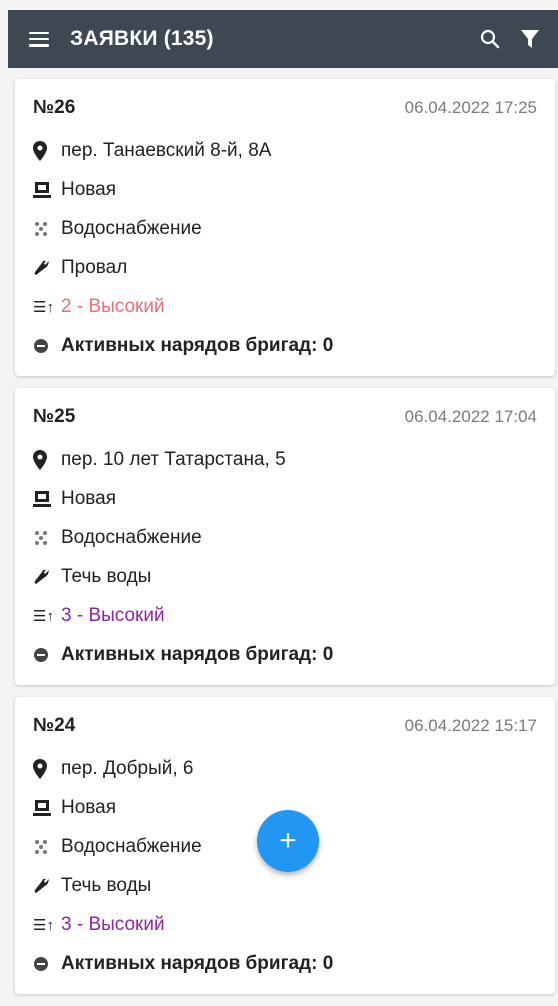  I want to click on add-request-button: +, so click(288, 841).